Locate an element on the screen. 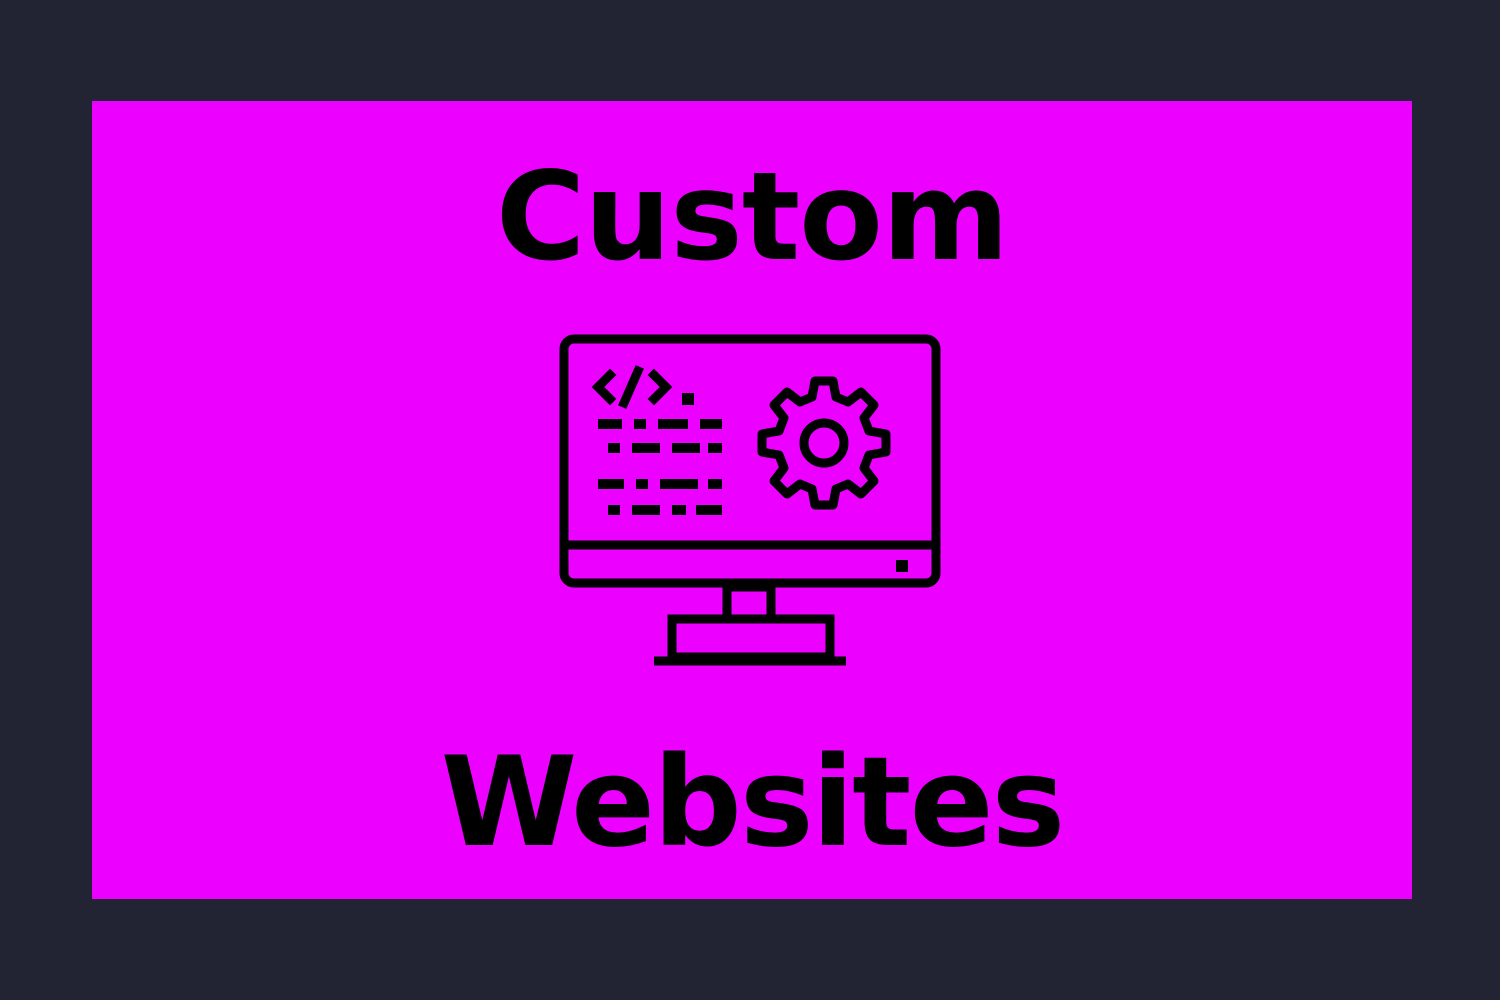 The height and width of the screenshot is (1000, 1500). code-lines is located at coordinates (660, 467).